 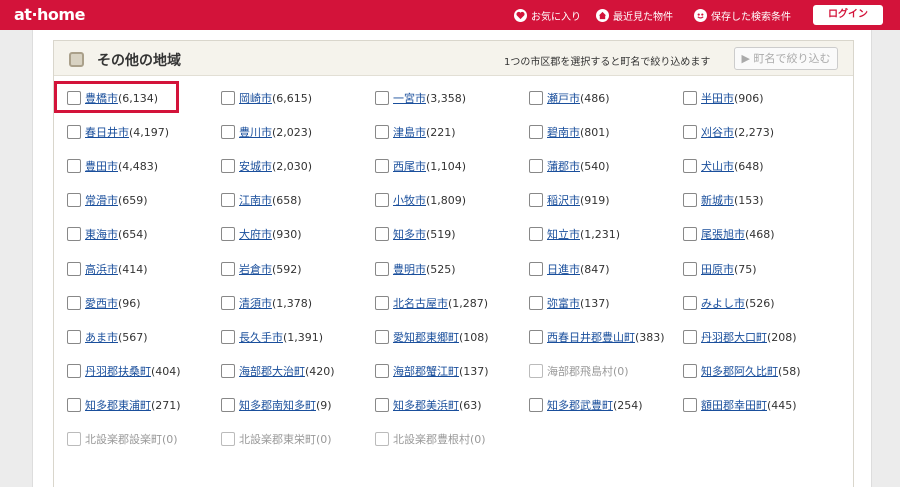 What do you see at coordinates (255, 234) in the screenshot?
I see `city-name: 大府市` at bounding box center [255, 234].